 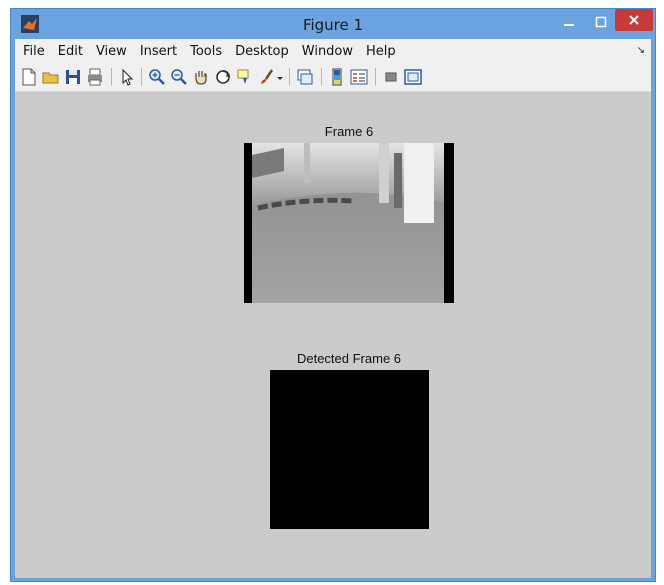 I want to click on maximize-icon, so click(x=601, y=22).